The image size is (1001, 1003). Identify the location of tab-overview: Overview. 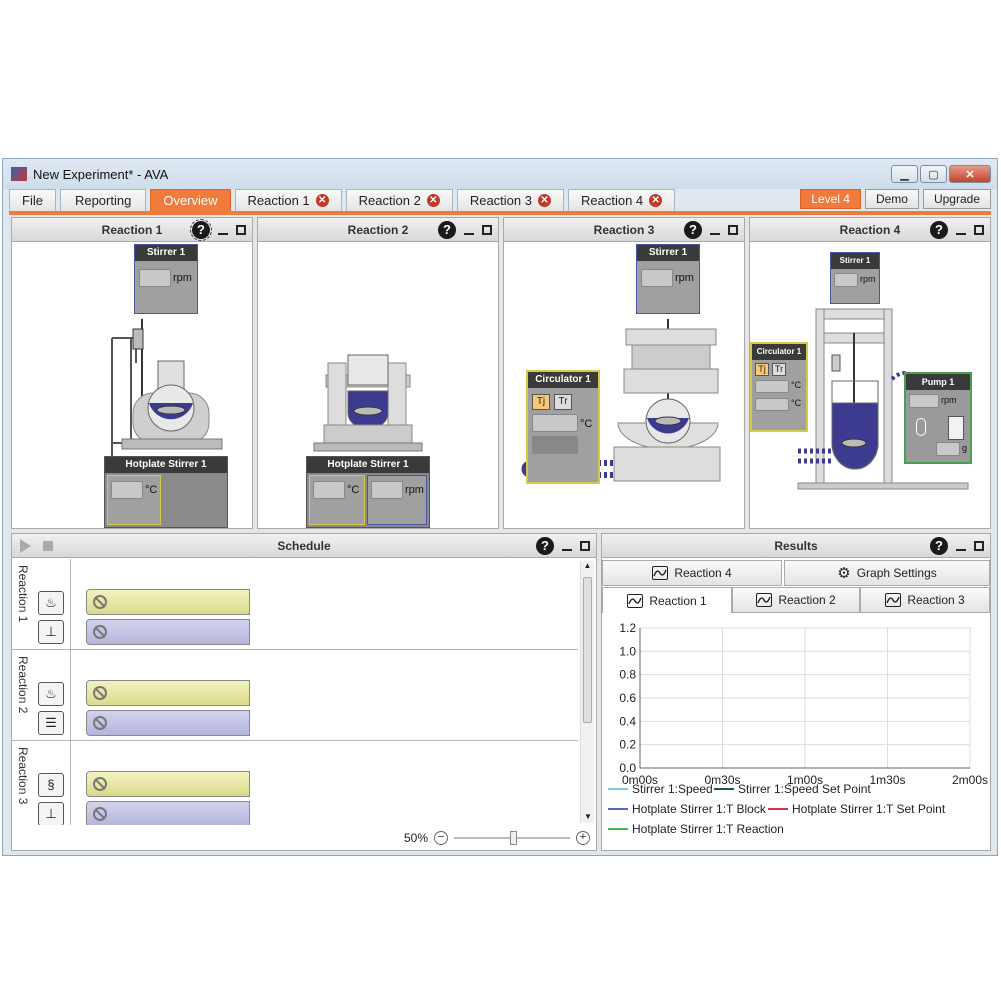
(190, 200).